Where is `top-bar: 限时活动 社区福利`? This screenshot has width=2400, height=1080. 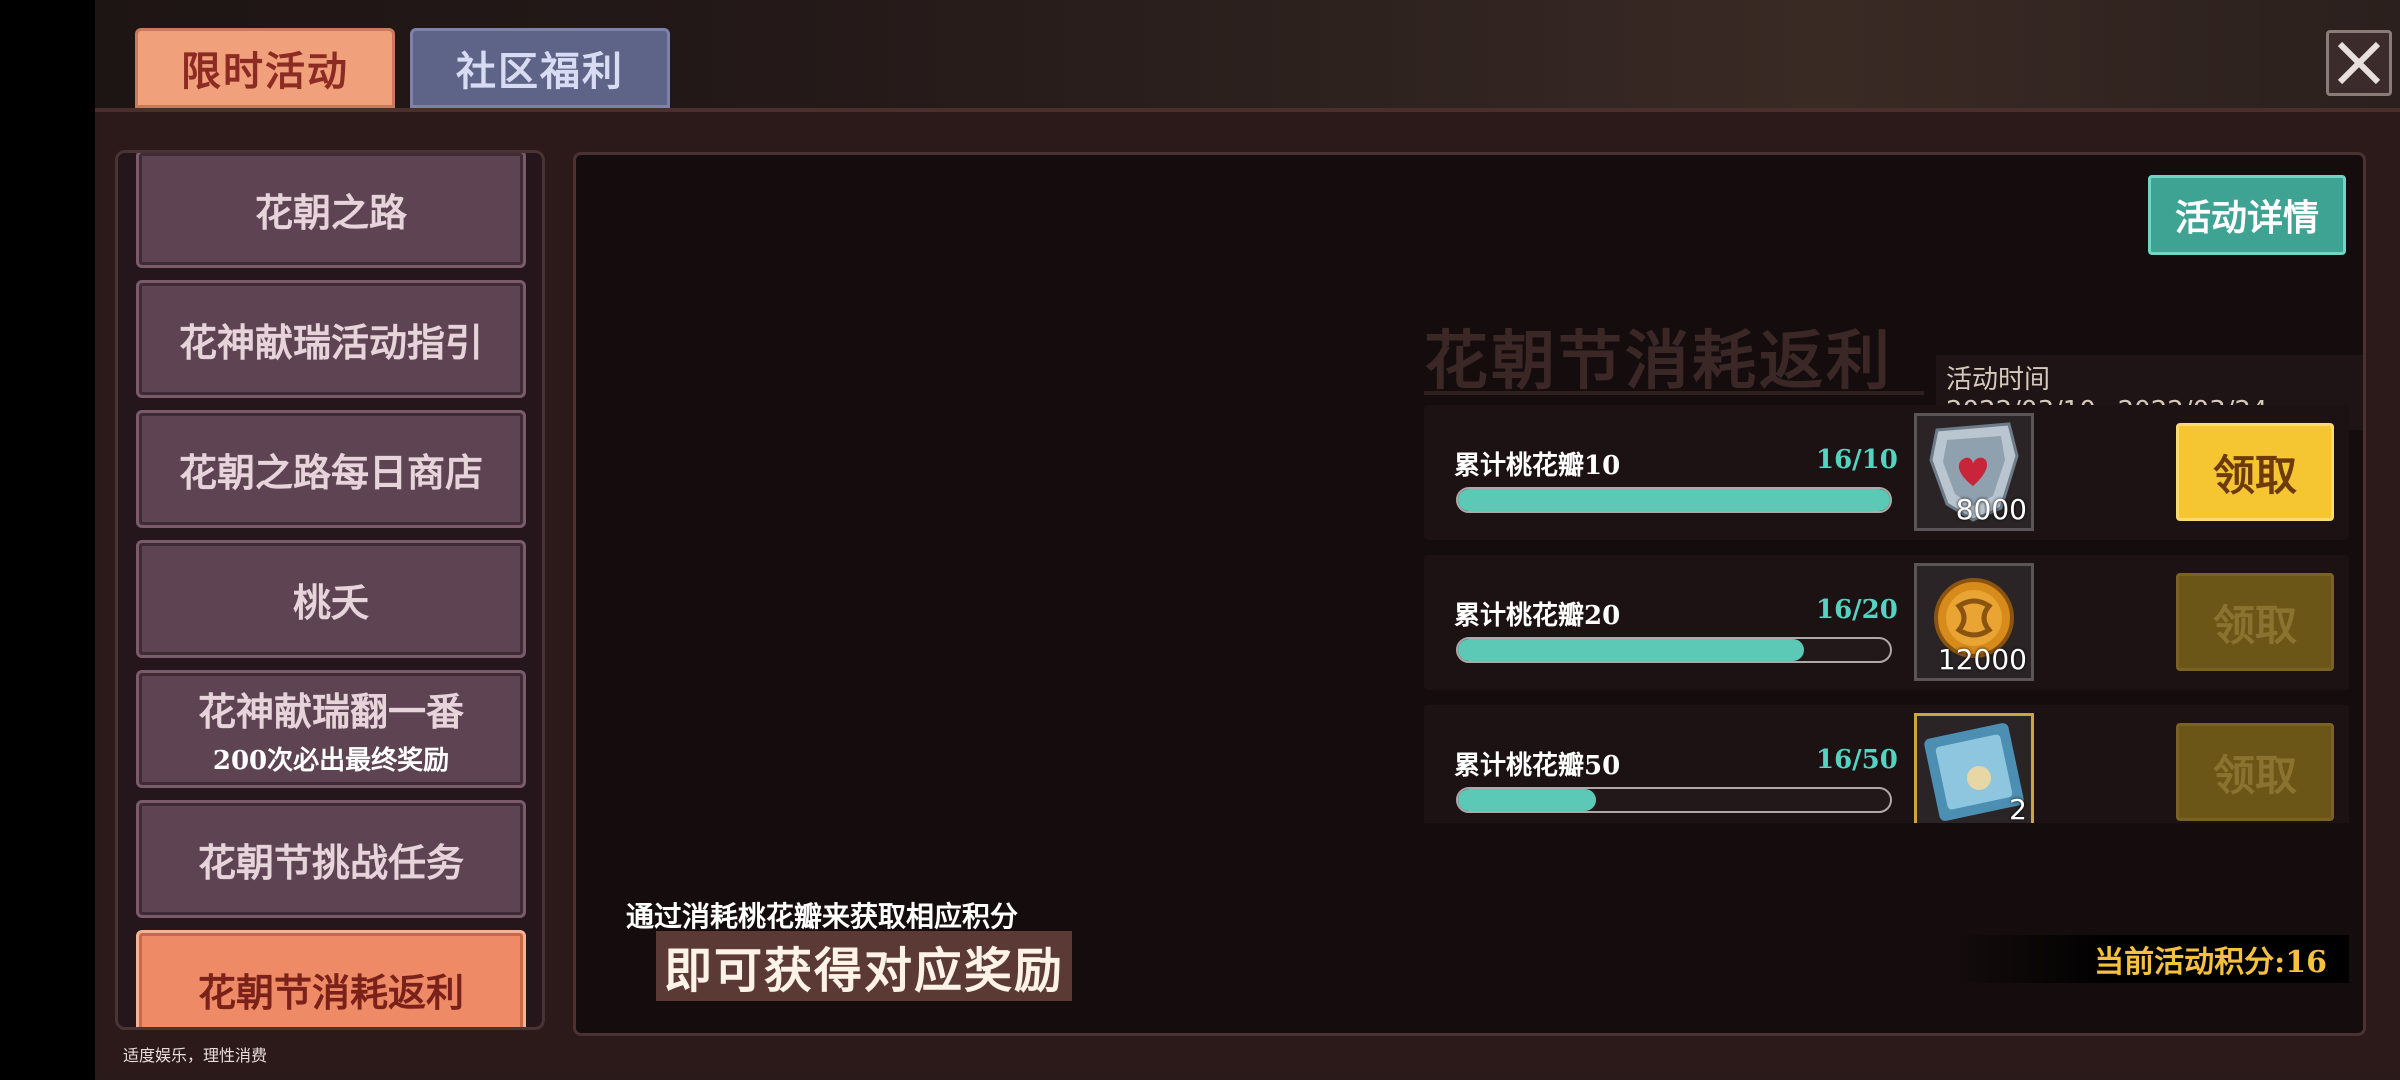 top-bar: 限时活动 社区福利 is located at coordinates (1247, 56).